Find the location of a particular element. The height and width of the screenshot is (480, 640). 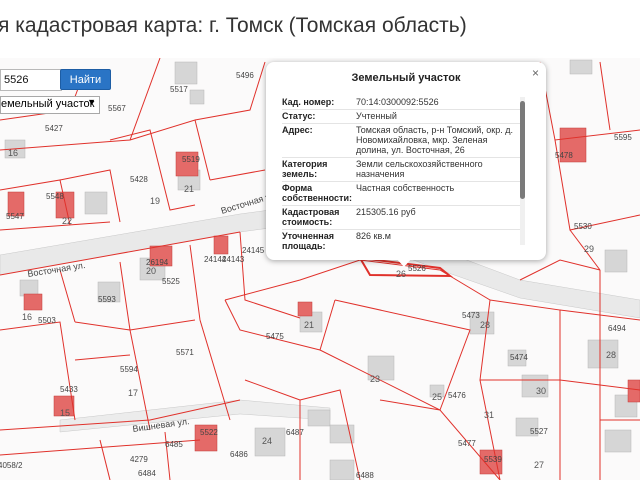

detail-value: Земли сельскохозяйственного назначения is located at coordinates (419, 169).